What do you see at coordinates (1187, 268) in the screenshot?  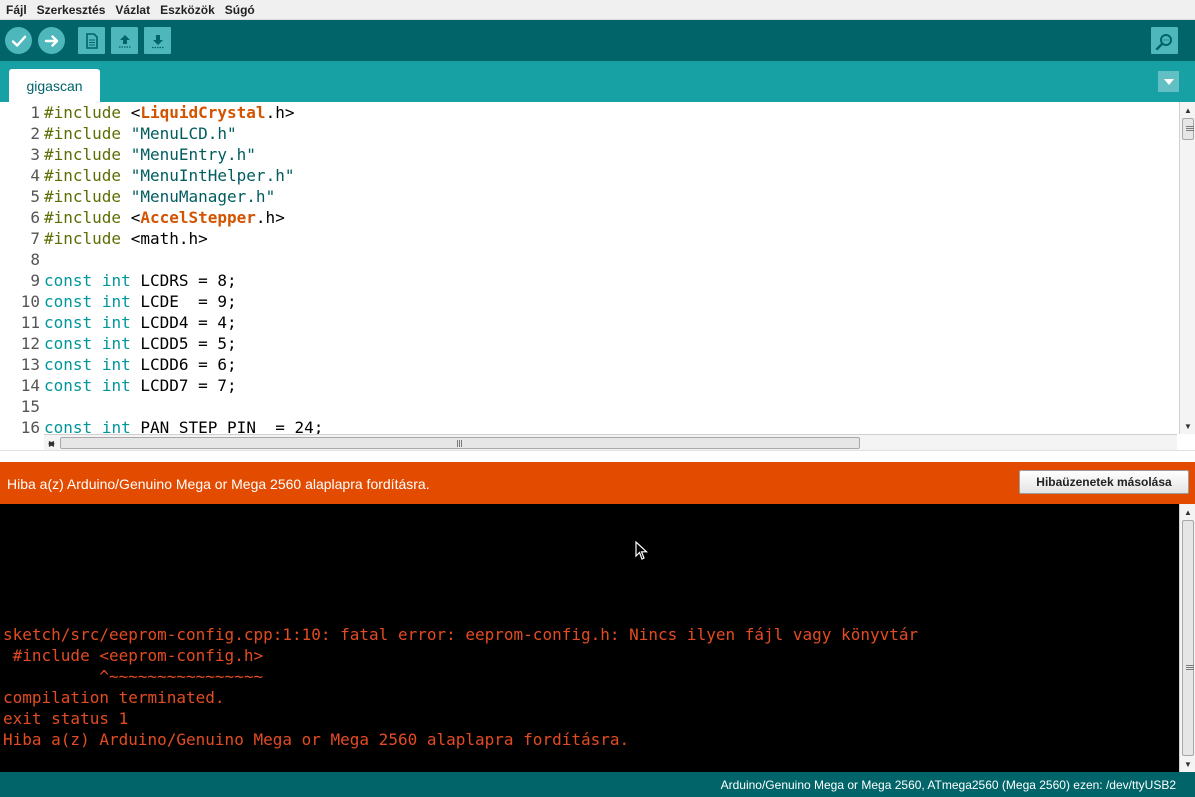 I see `editor-vertical-scrollbar: ▲ ▼` at bounding box center [1187, 268].